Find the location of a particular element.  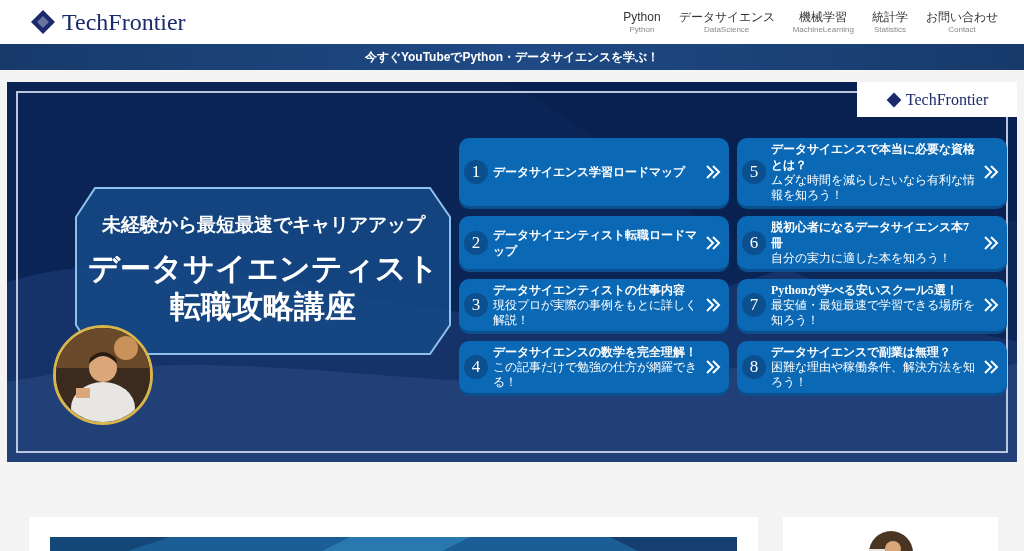

banner-title-line: データサイエンティスト is located at coordinates (263, 268).